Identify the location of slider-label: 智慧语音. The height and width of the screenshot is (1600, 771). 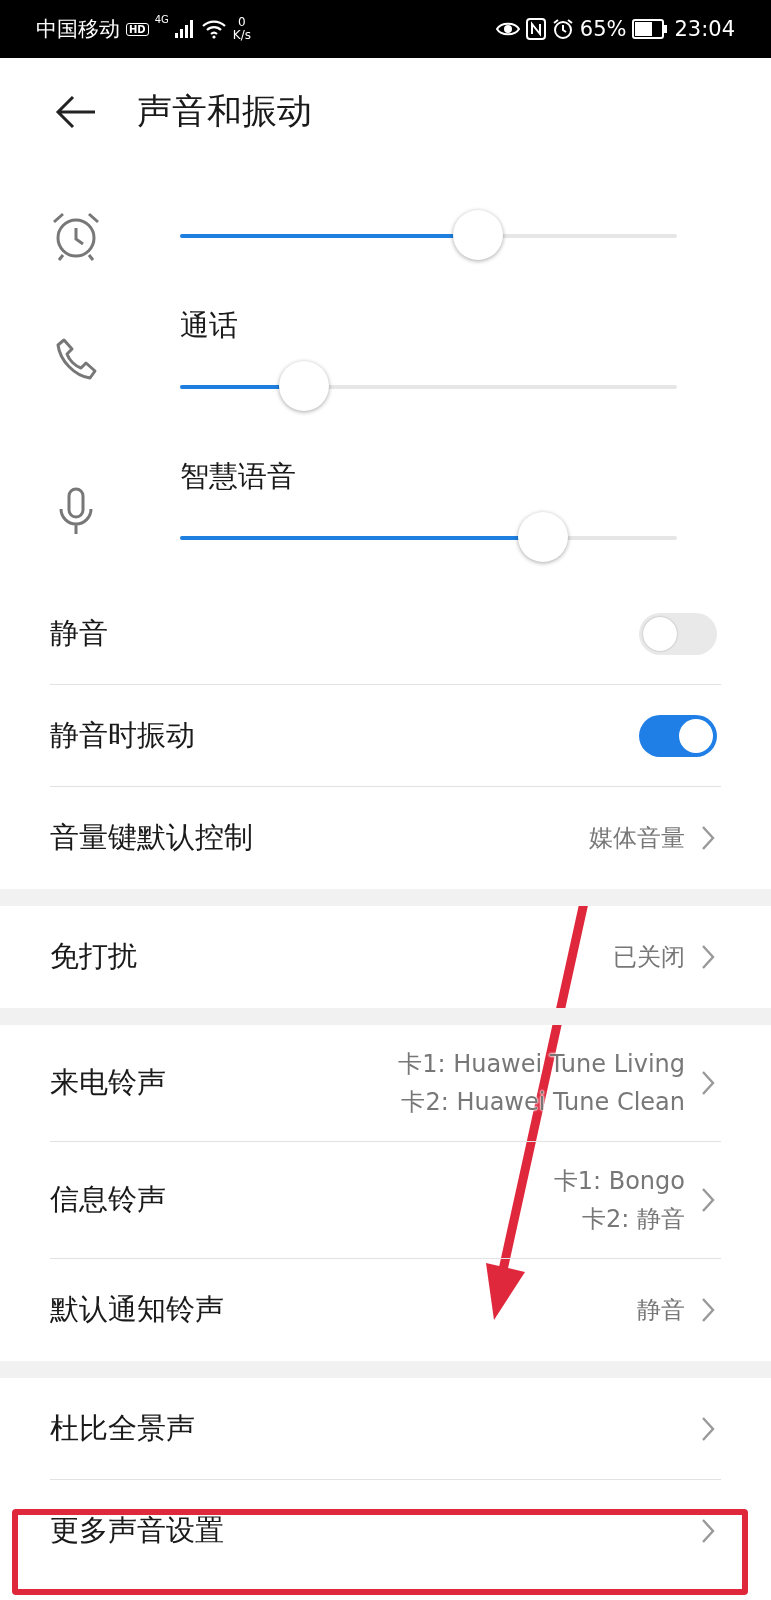
(238, 476).